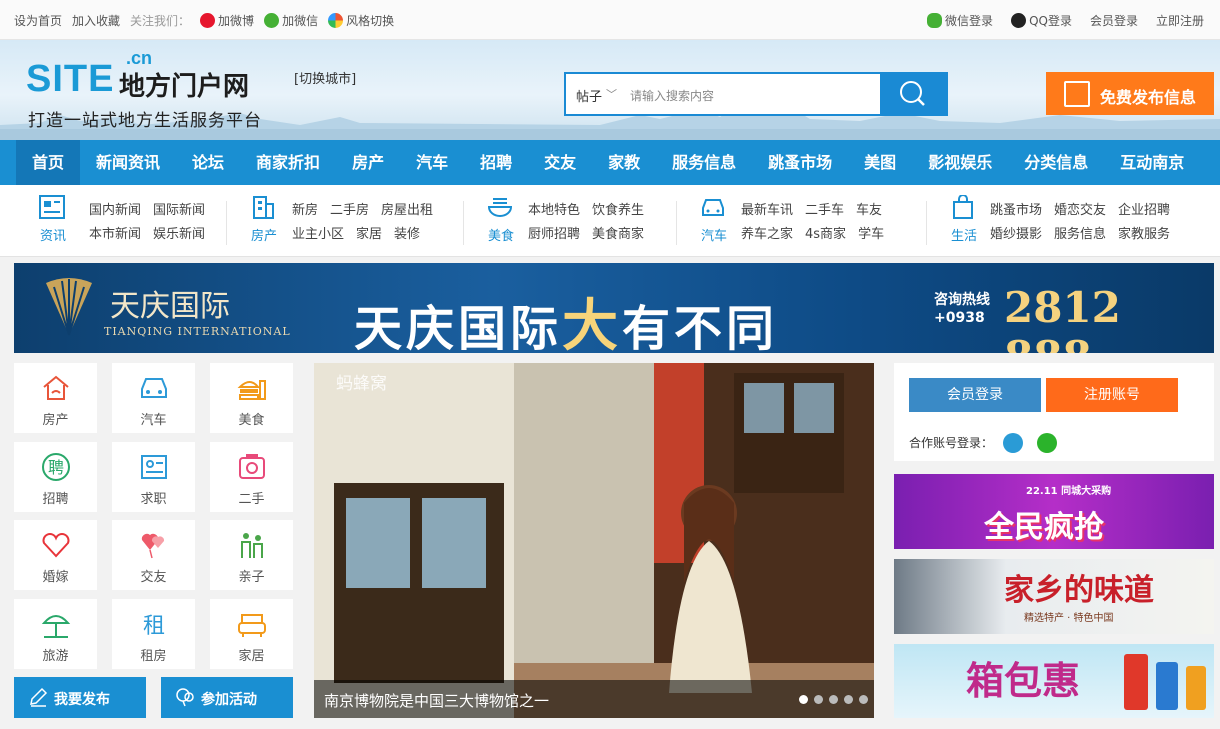  Describe the element at coordinates (1016, 234) in the screenshot. I see `subnav-link: 婚纱摄影` at that location.